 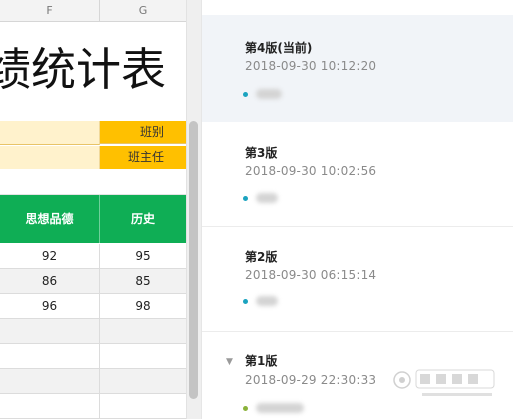 I want to click on version-title: 第2版, so click(x=261, y=257).